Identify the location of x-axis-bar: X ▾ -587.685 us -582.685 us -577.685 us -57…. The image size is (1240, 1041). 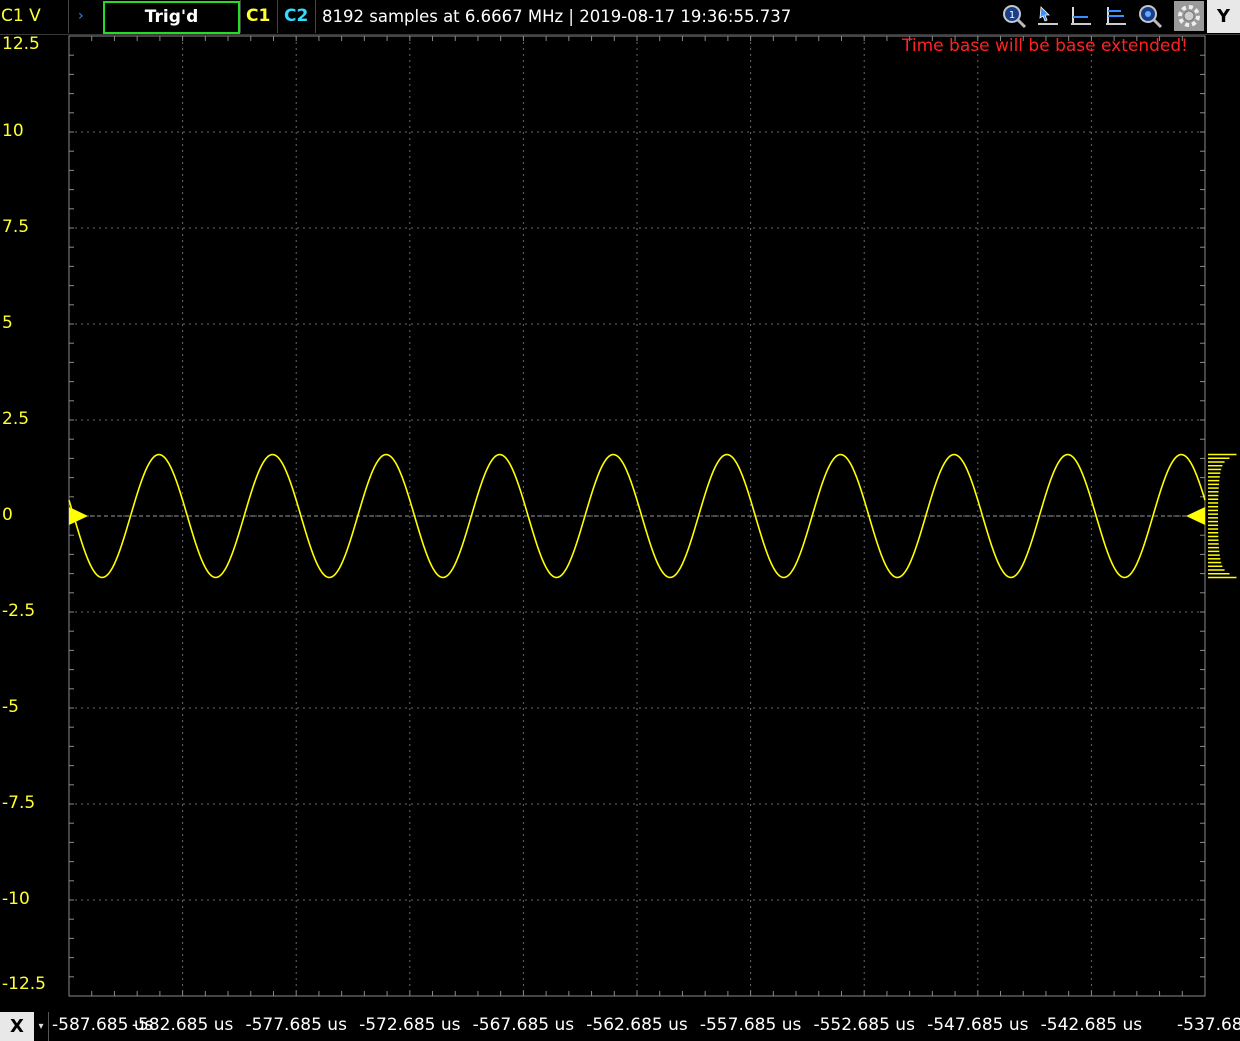
(620, 1026).